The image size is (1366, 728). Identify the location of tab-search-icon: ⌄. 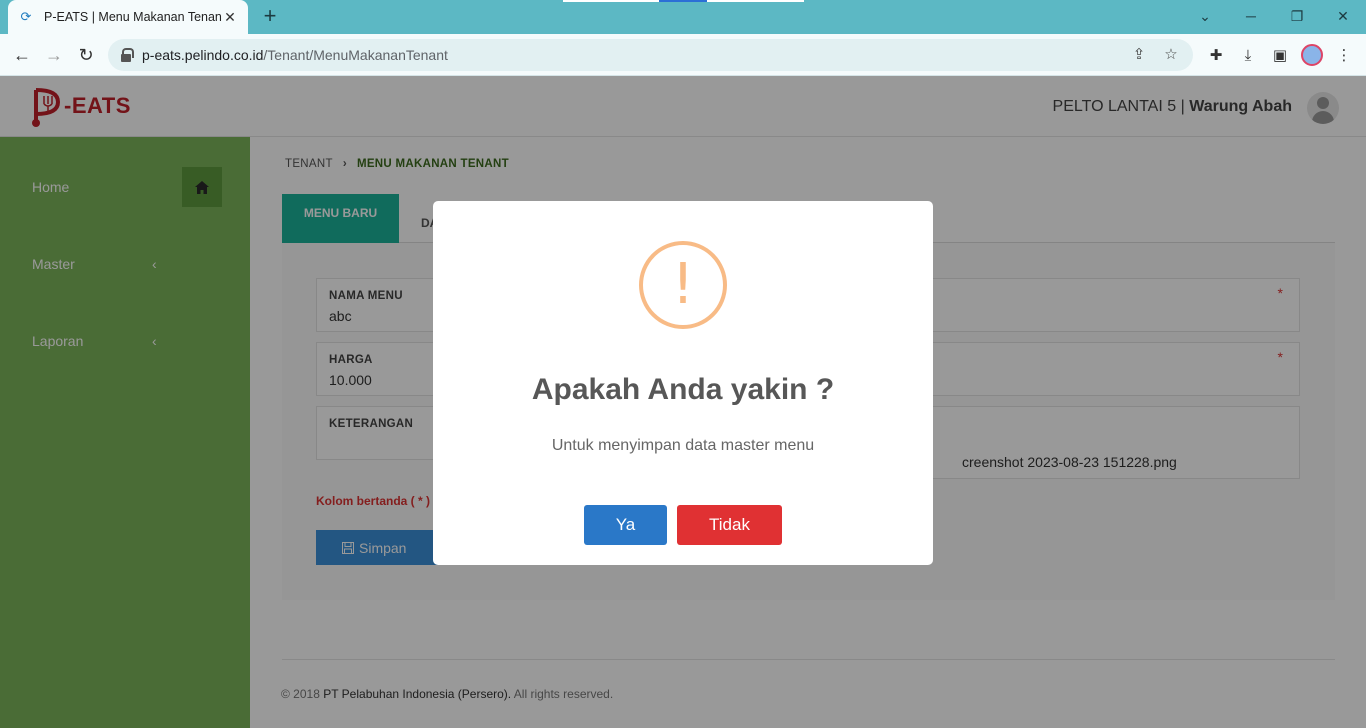
(1205, 16).